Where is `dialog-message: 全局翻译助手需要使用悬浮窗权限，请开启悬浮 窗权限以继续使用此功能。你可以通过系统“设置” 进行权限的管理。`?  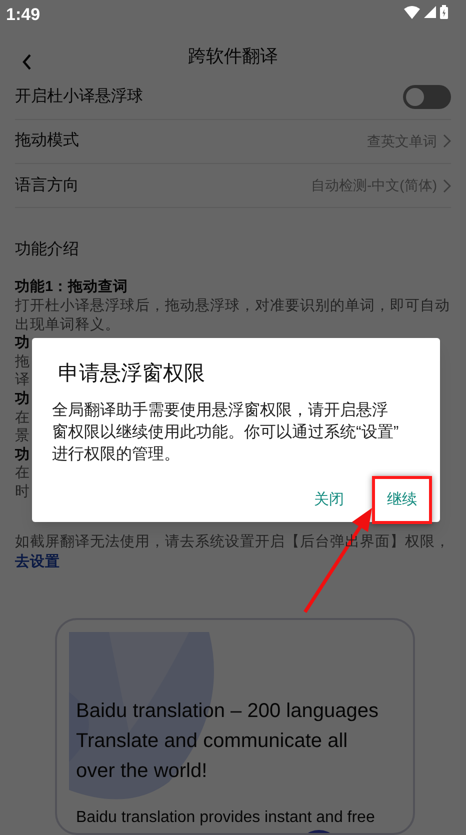
dialog-message: 全局翻译助手需要使用悬浮窗权限，请开启悬浮 窗权限以继续使用此功能。你可以通过系统“设置” 进行权限的管理。 is located at coordinates (226, 432).